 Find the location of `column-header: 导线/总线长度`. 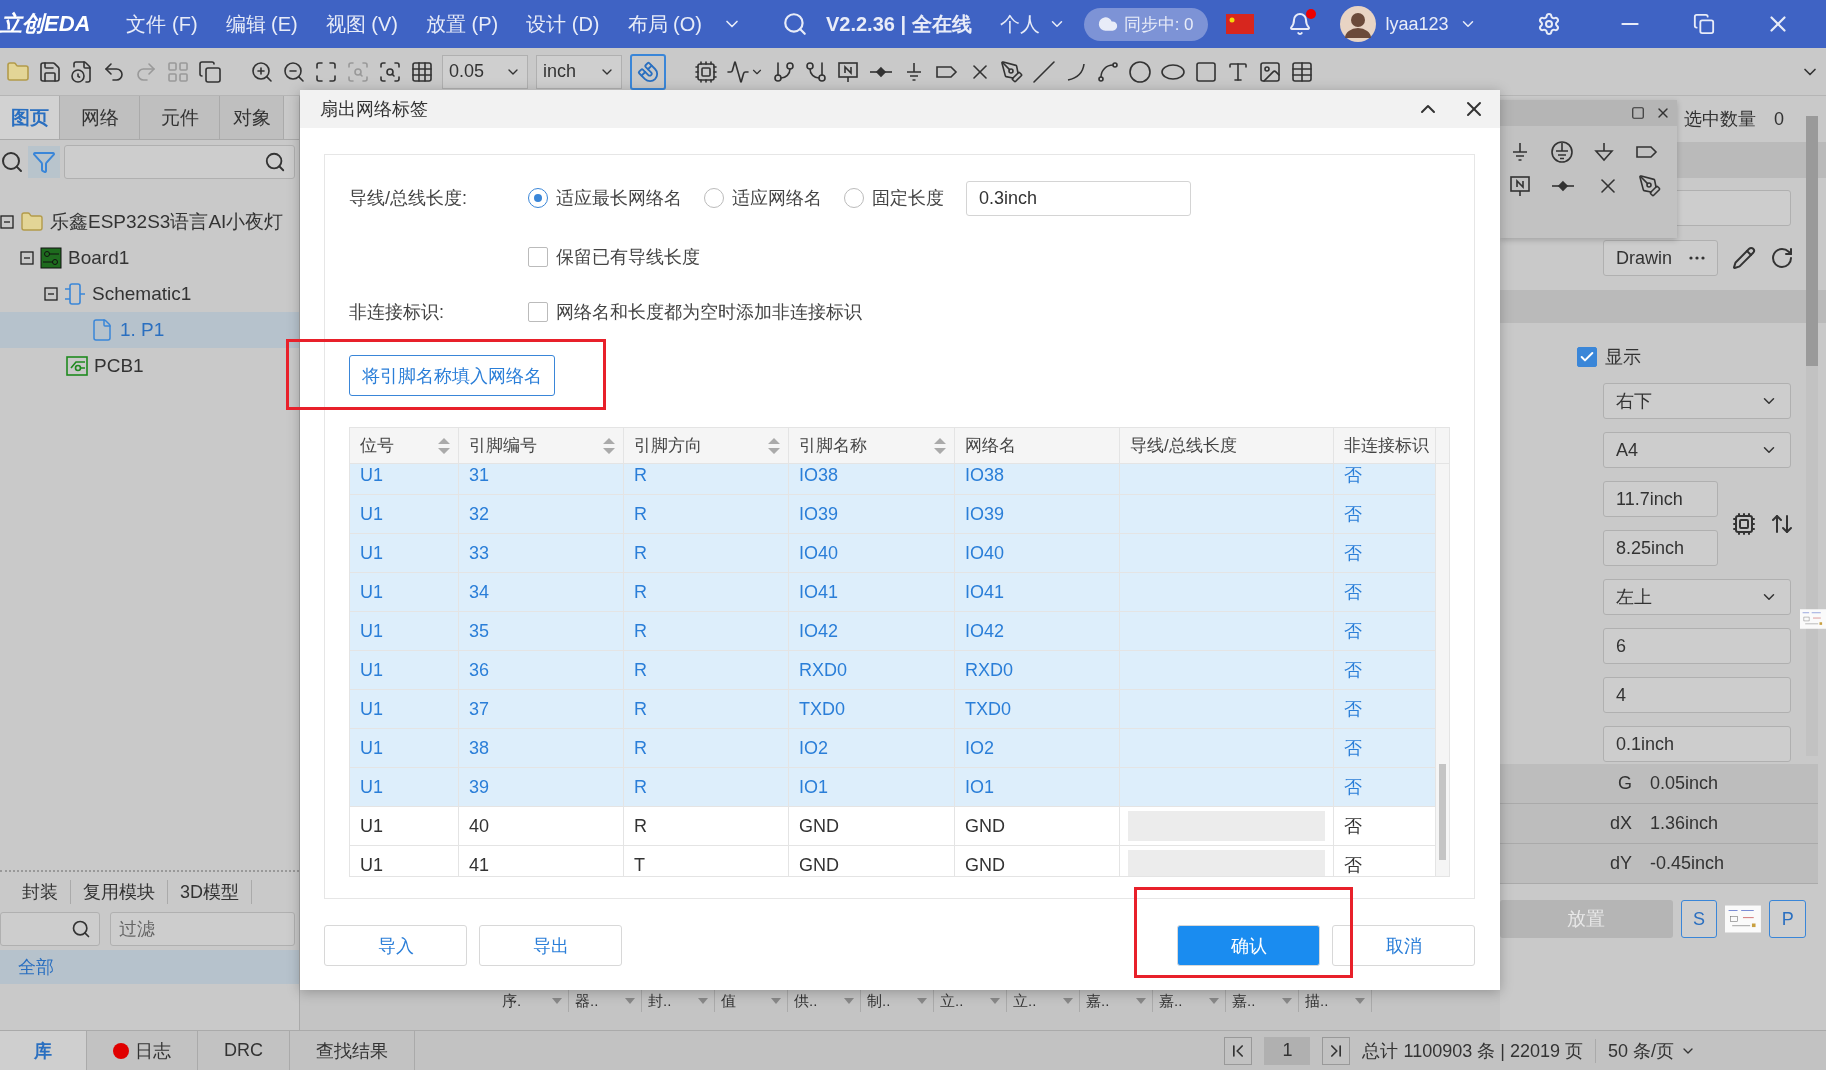

column-header: 导线/总线长度 is located at coordinates (1227, 445).